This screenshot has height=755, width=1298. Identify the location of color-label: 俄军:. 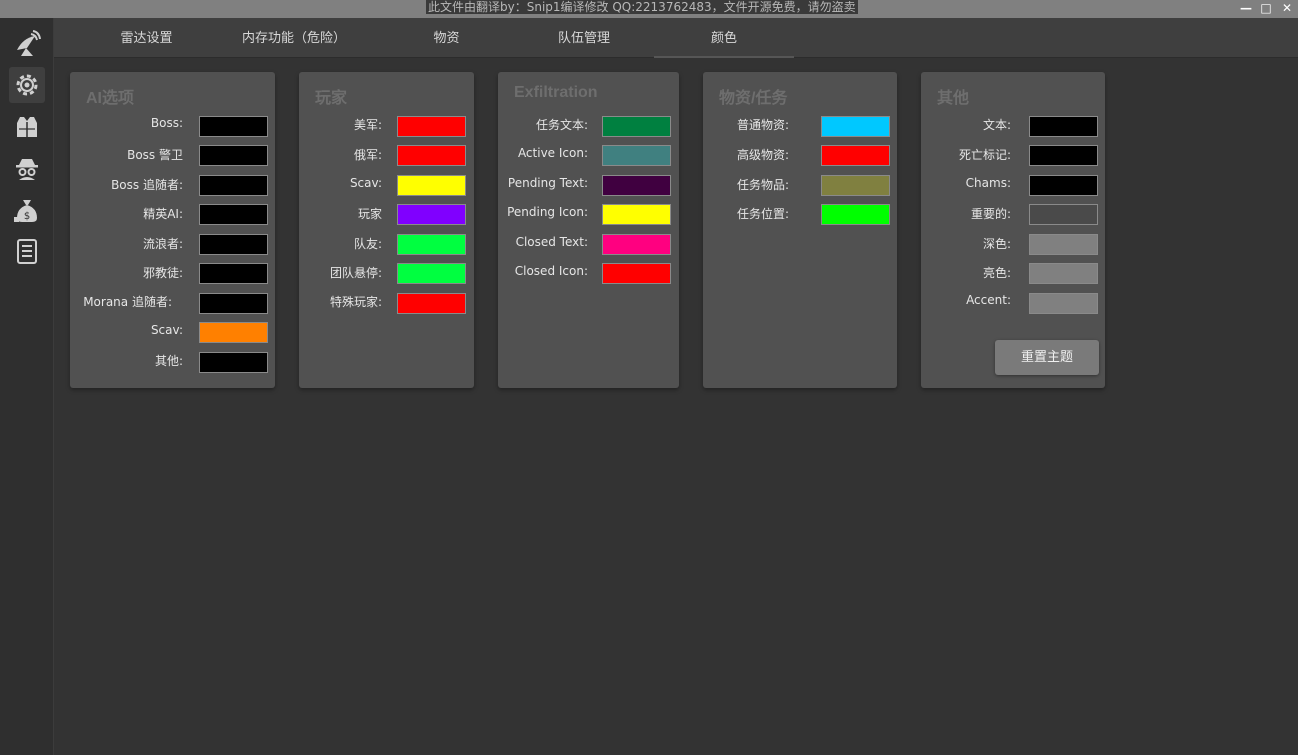
(367, 155).